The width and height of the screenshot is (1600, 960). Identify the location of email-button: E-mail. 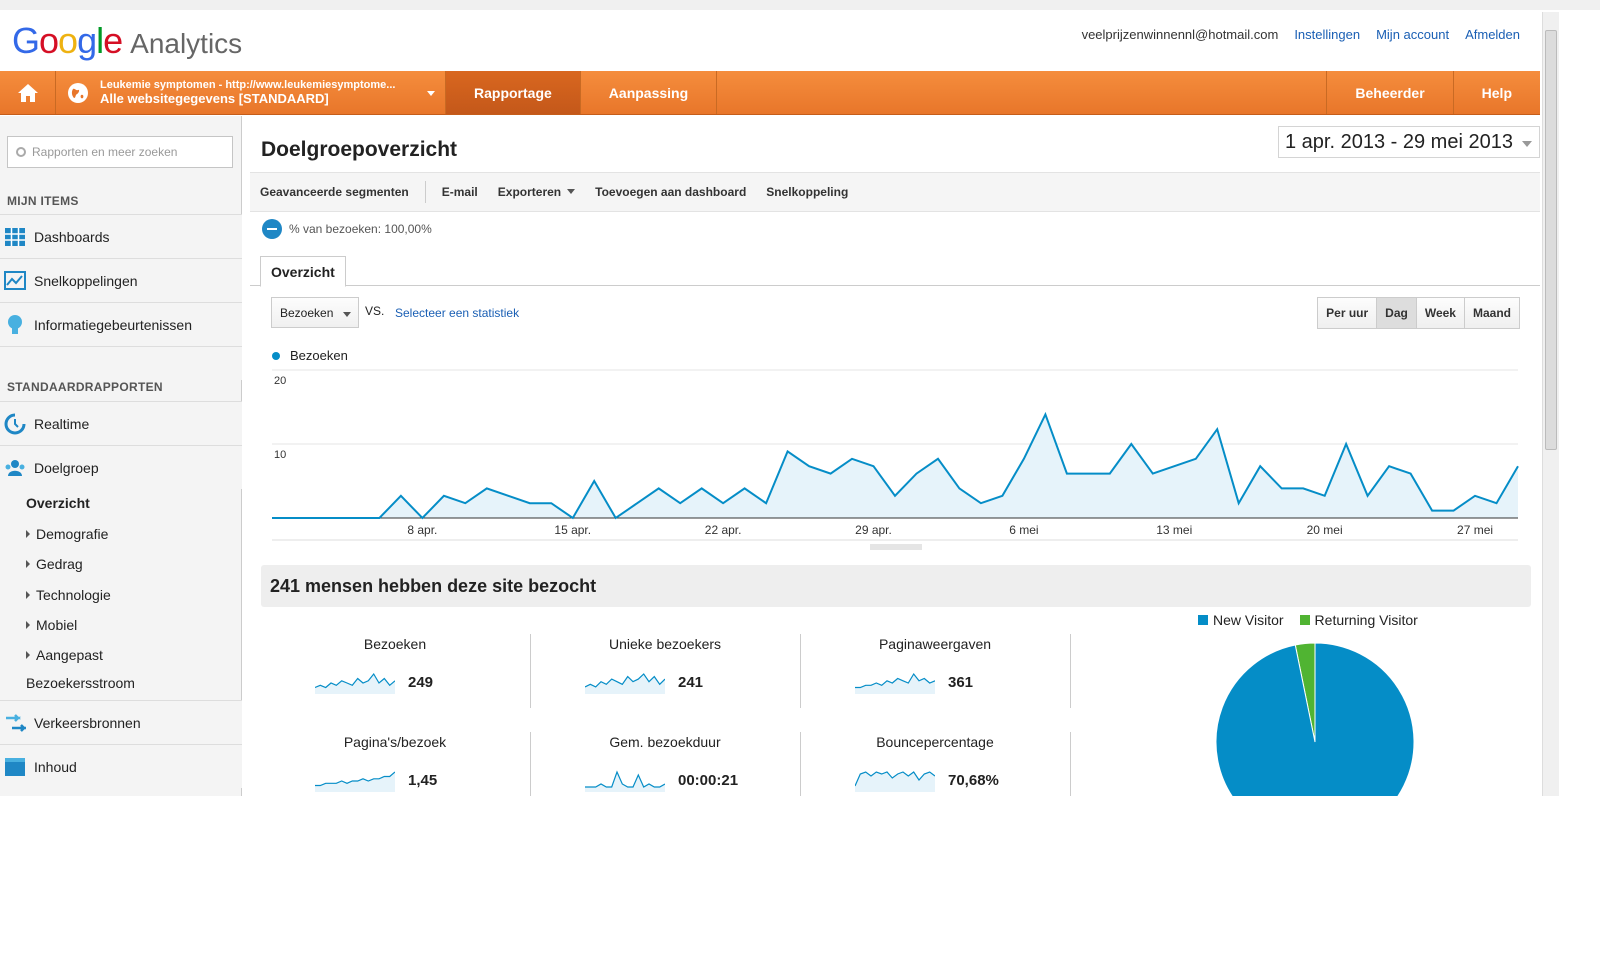
(460, 192).